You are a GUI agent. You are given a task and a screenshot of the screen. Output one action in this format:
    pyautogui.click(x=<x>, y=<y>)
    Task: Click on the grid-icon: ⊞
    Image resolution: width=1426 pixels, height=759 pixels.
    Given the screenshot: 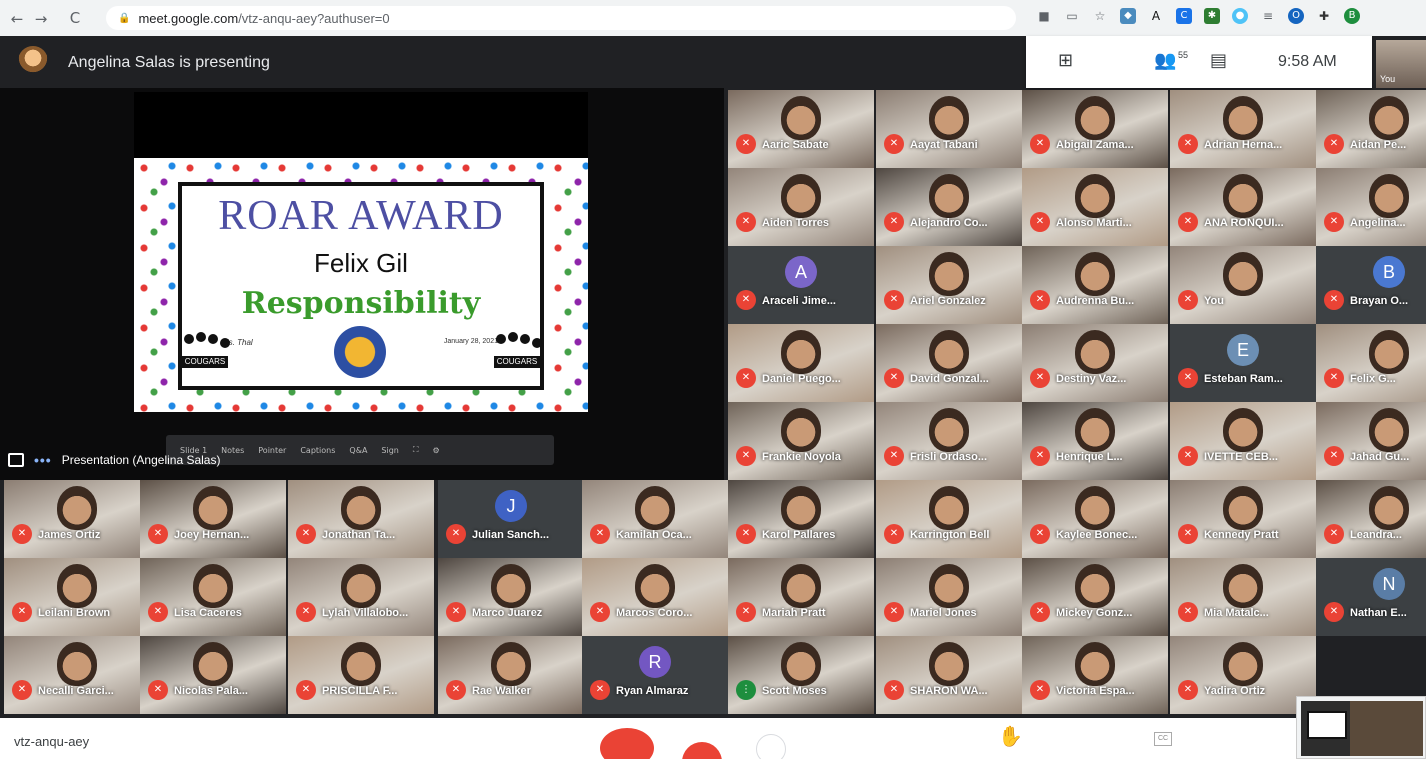 What is the action you would take?
    pyautogui.click(x=1065, y=60)
    